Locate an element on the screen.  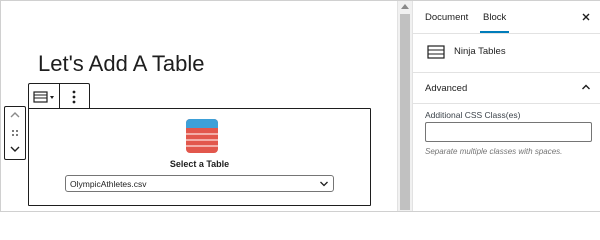
block-type-switcher is located at coordinates (44, 97).